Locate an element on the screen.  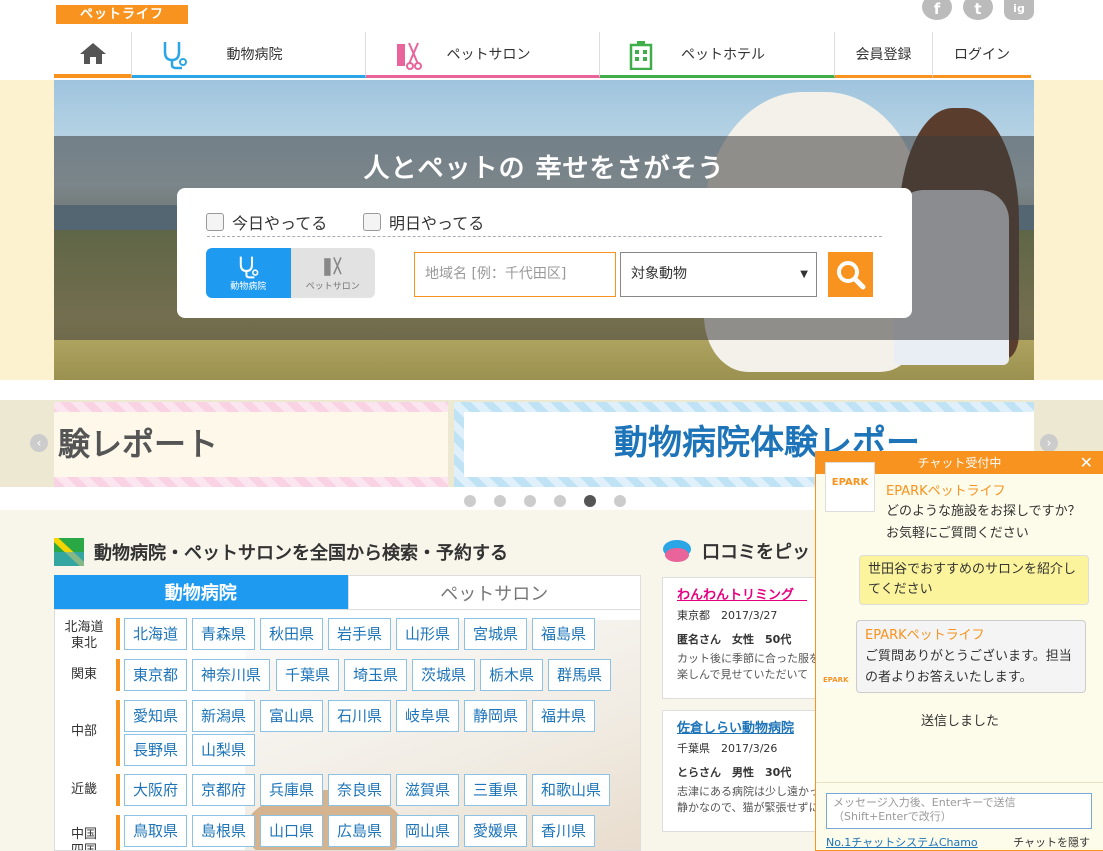
chat-hide-button: チャットを隠す is located at coordinates (1051, 842).